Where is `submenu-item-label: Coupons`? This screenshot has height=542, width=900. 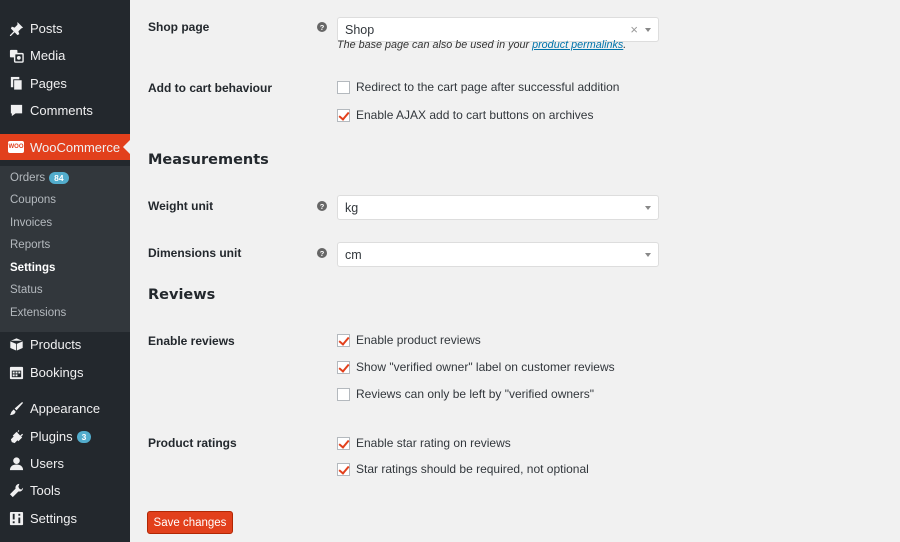 submenu-item-label: Coupons is located at coordinates (33, 200).